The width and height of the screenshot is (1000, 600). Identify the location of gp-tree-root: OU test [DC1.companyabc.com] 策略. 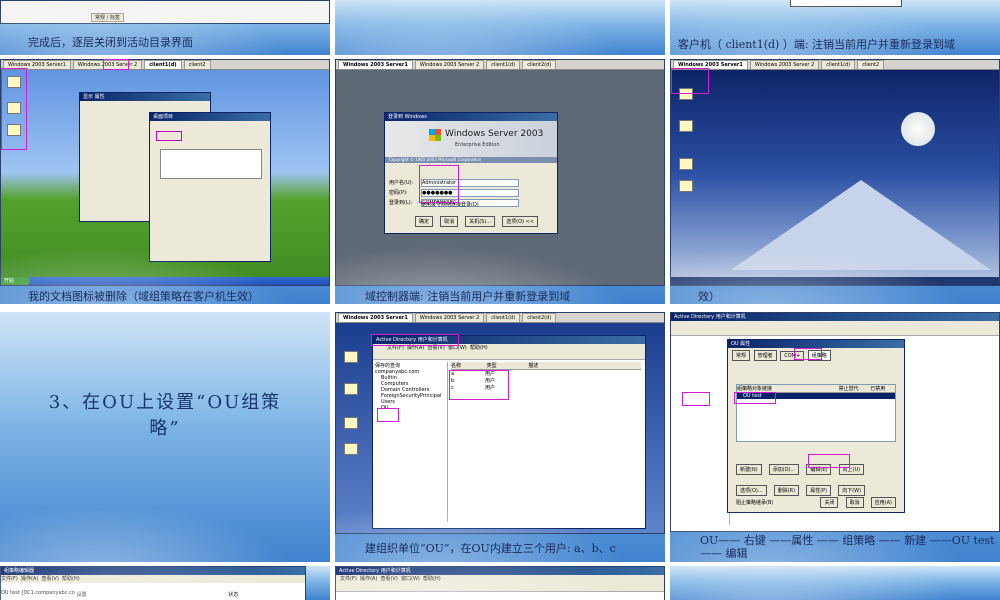
(38, 592).